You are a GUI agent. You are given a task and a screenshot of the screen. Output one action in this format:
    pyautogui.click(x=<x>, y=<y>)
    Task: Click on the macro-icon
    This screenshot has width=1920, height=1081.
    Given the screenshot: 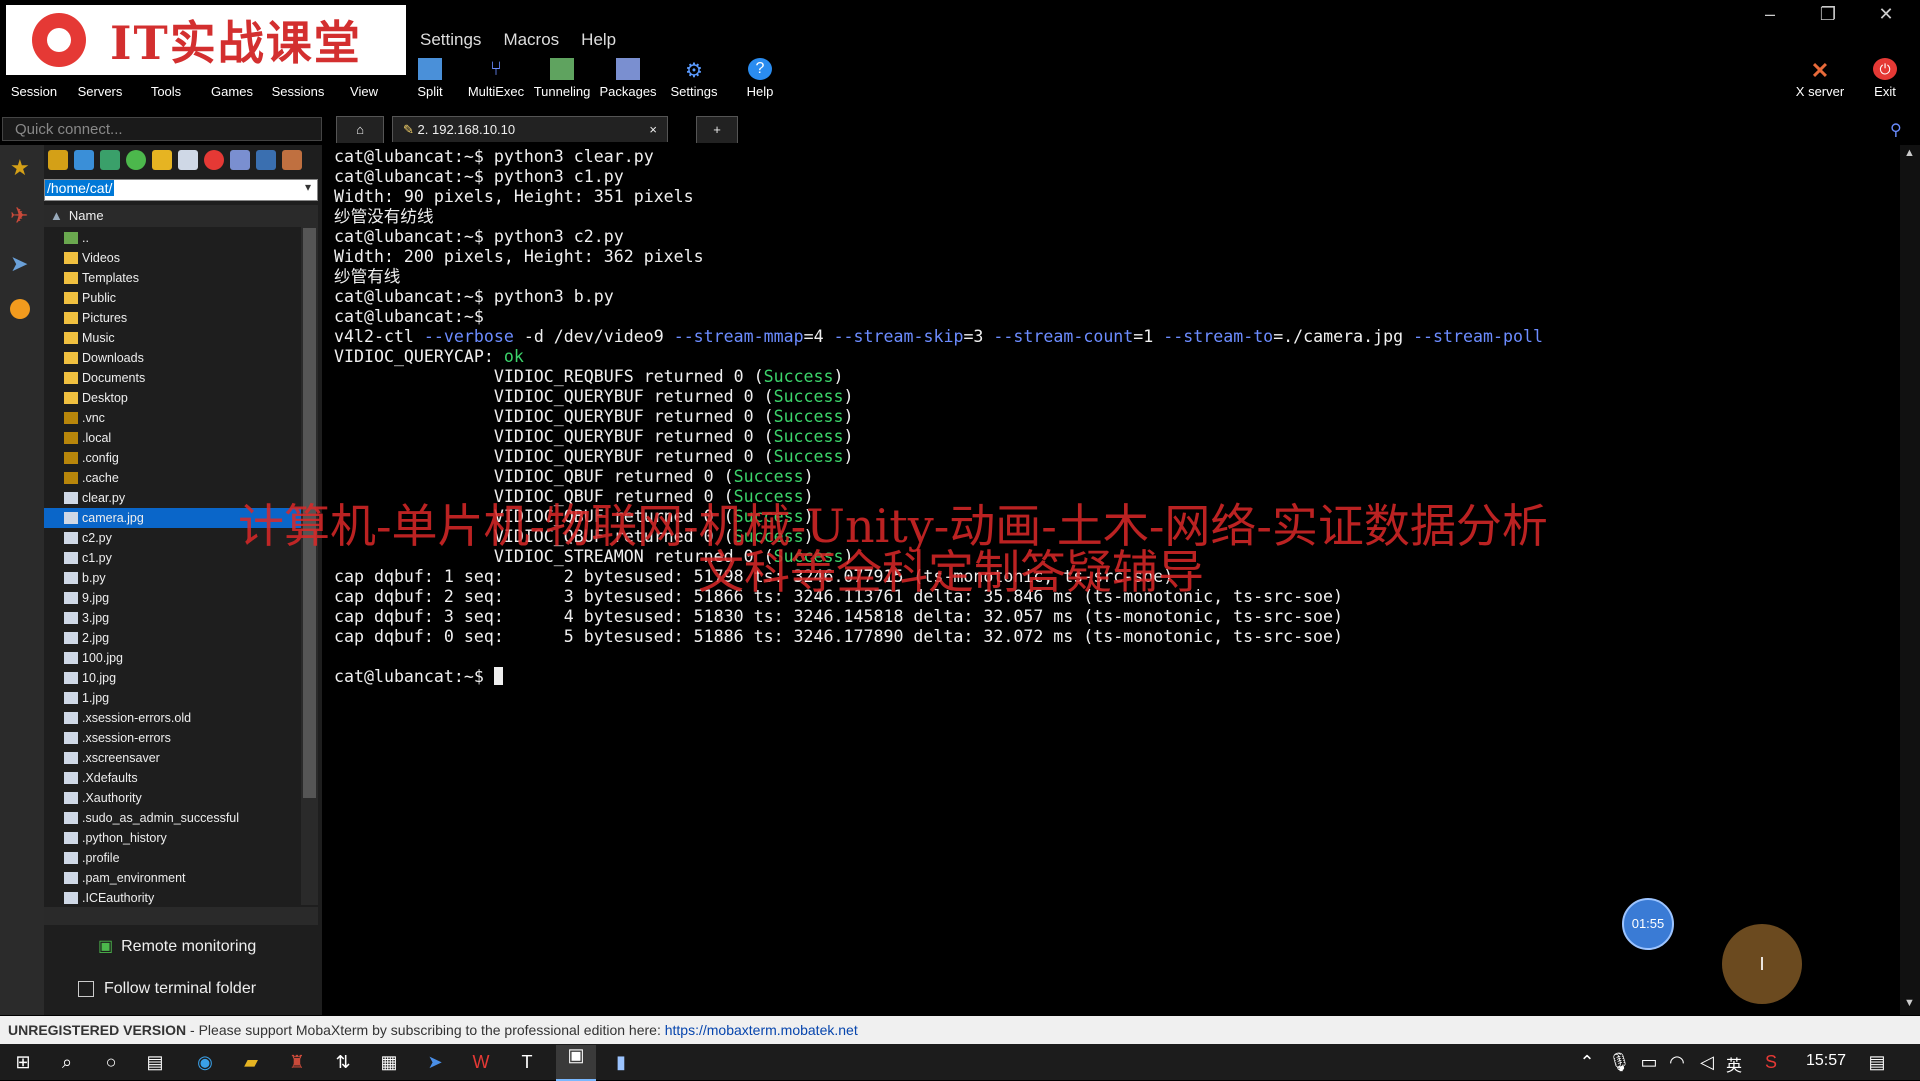 What is the action you would take?
    pyautogui.click(x=20, y=309)
    